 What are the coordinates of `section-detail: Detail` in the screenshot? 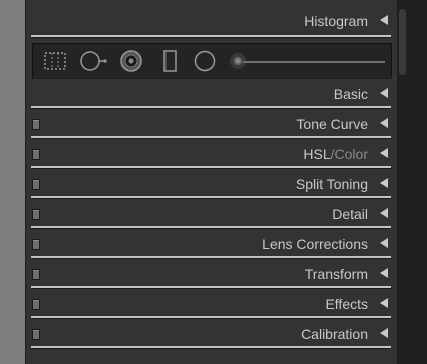 It's located at (212, 215).